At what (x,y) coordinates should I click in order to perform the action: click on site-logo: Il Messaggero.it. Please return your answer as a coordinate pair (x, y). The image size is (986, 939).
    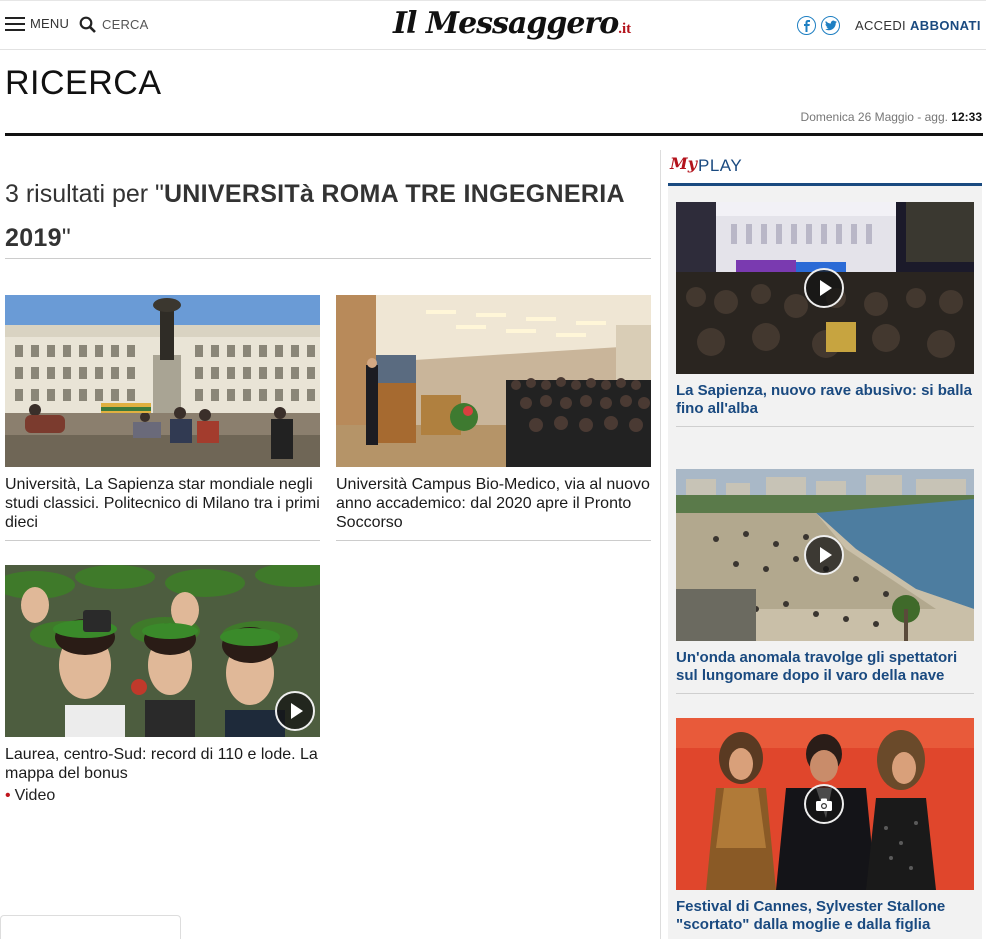
    Looking at the image, I should click on (512, 23).